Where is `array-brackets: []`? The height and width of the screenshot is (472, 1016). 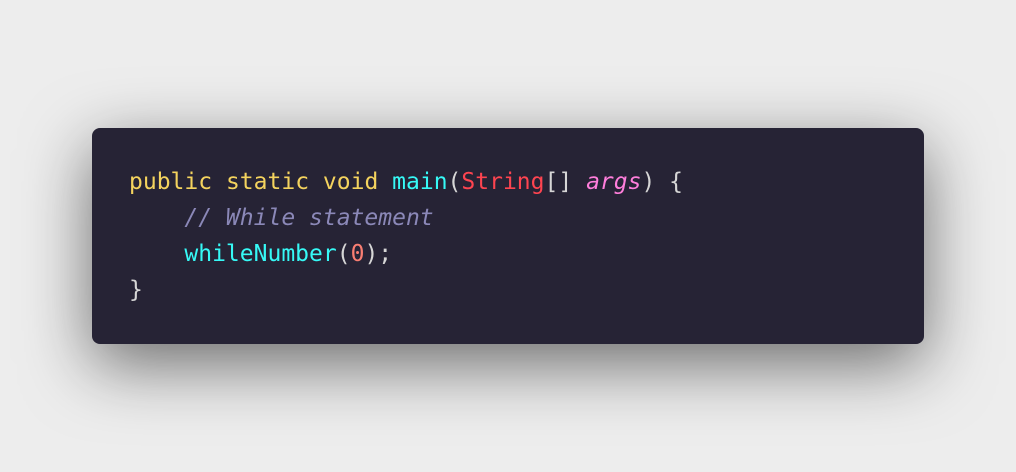 array-brackets: [] is located at coordinates (558, 182).